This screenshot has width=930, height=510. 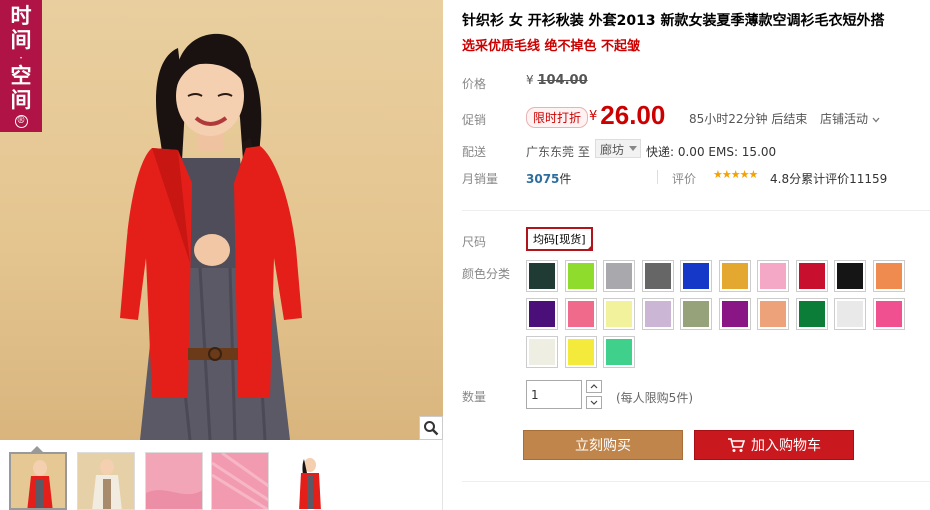 I want to click on selected-check-icon, so click(x=589, y=247).